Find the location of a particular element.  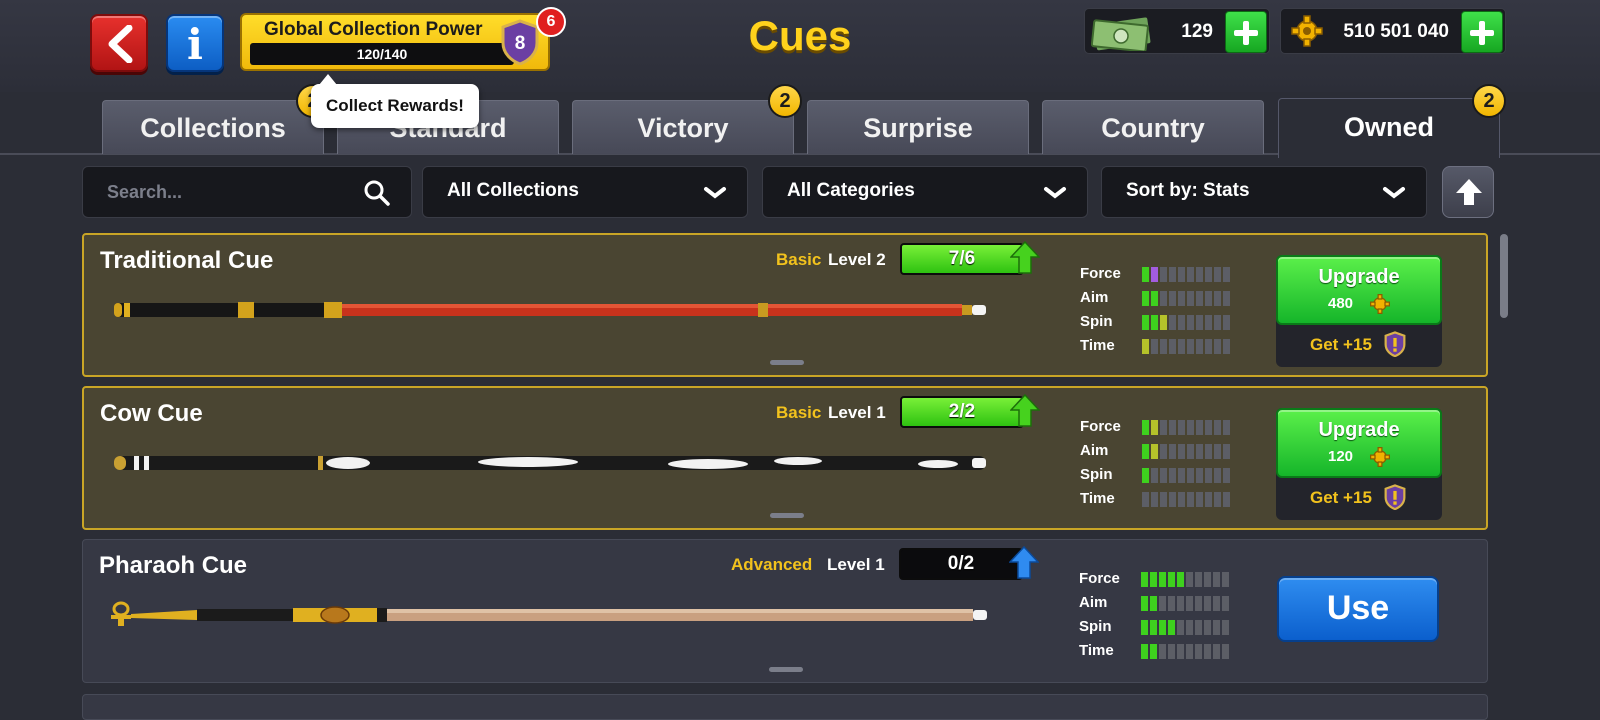

tab-collections: Collections is located at coordinates (213, 127).